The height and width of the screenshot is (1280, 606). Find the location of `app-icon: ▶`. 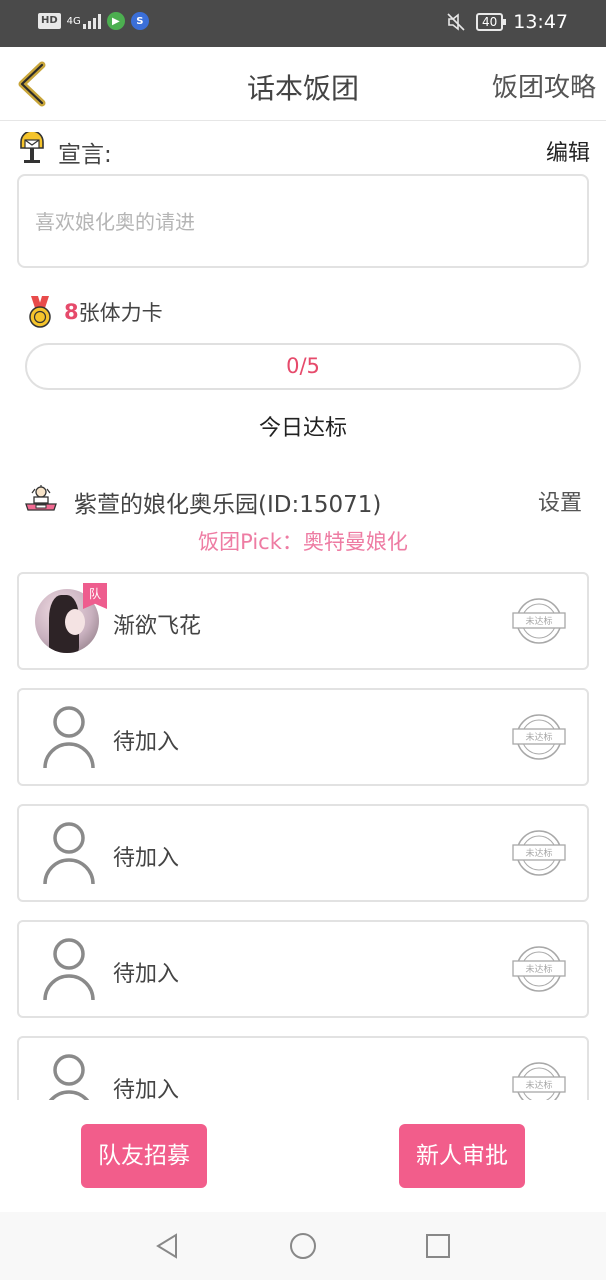

app-icon: ▶ is located at coordinates (115, 21).